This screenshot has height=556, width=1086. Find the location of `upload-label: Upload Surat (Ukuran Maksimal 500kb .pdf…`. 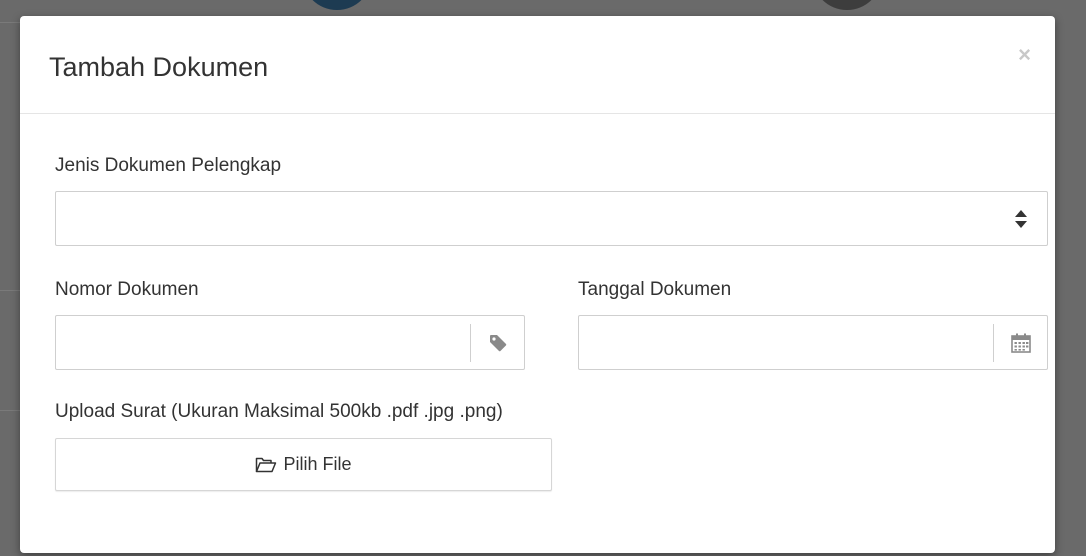

upload-label: Upload Surat (Ukuran Maksimal 500kb .pdf… is located at coordinates (279, 411).